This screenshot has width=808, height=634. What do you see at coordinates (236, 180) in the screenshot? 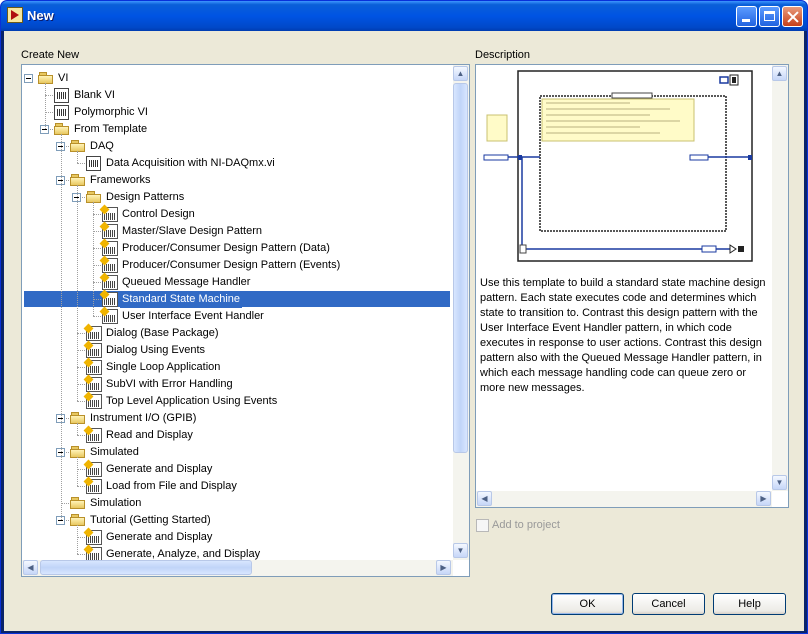
I see `tree-item: Frameworks` at bounding box center [236, 180].